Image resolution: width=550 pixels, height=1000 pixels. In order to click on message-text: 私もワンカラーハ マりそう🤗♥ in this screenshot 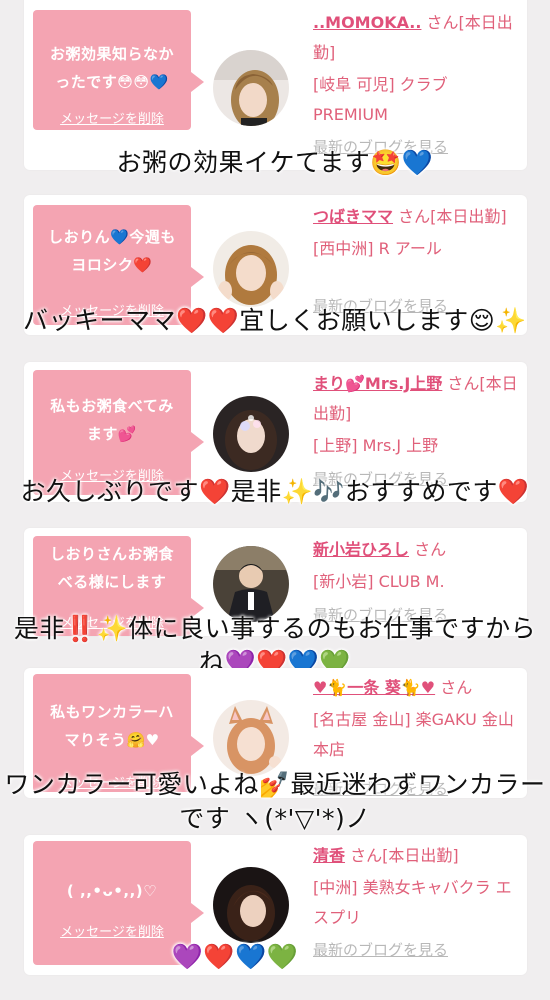, I will do `click(112, 726)`.